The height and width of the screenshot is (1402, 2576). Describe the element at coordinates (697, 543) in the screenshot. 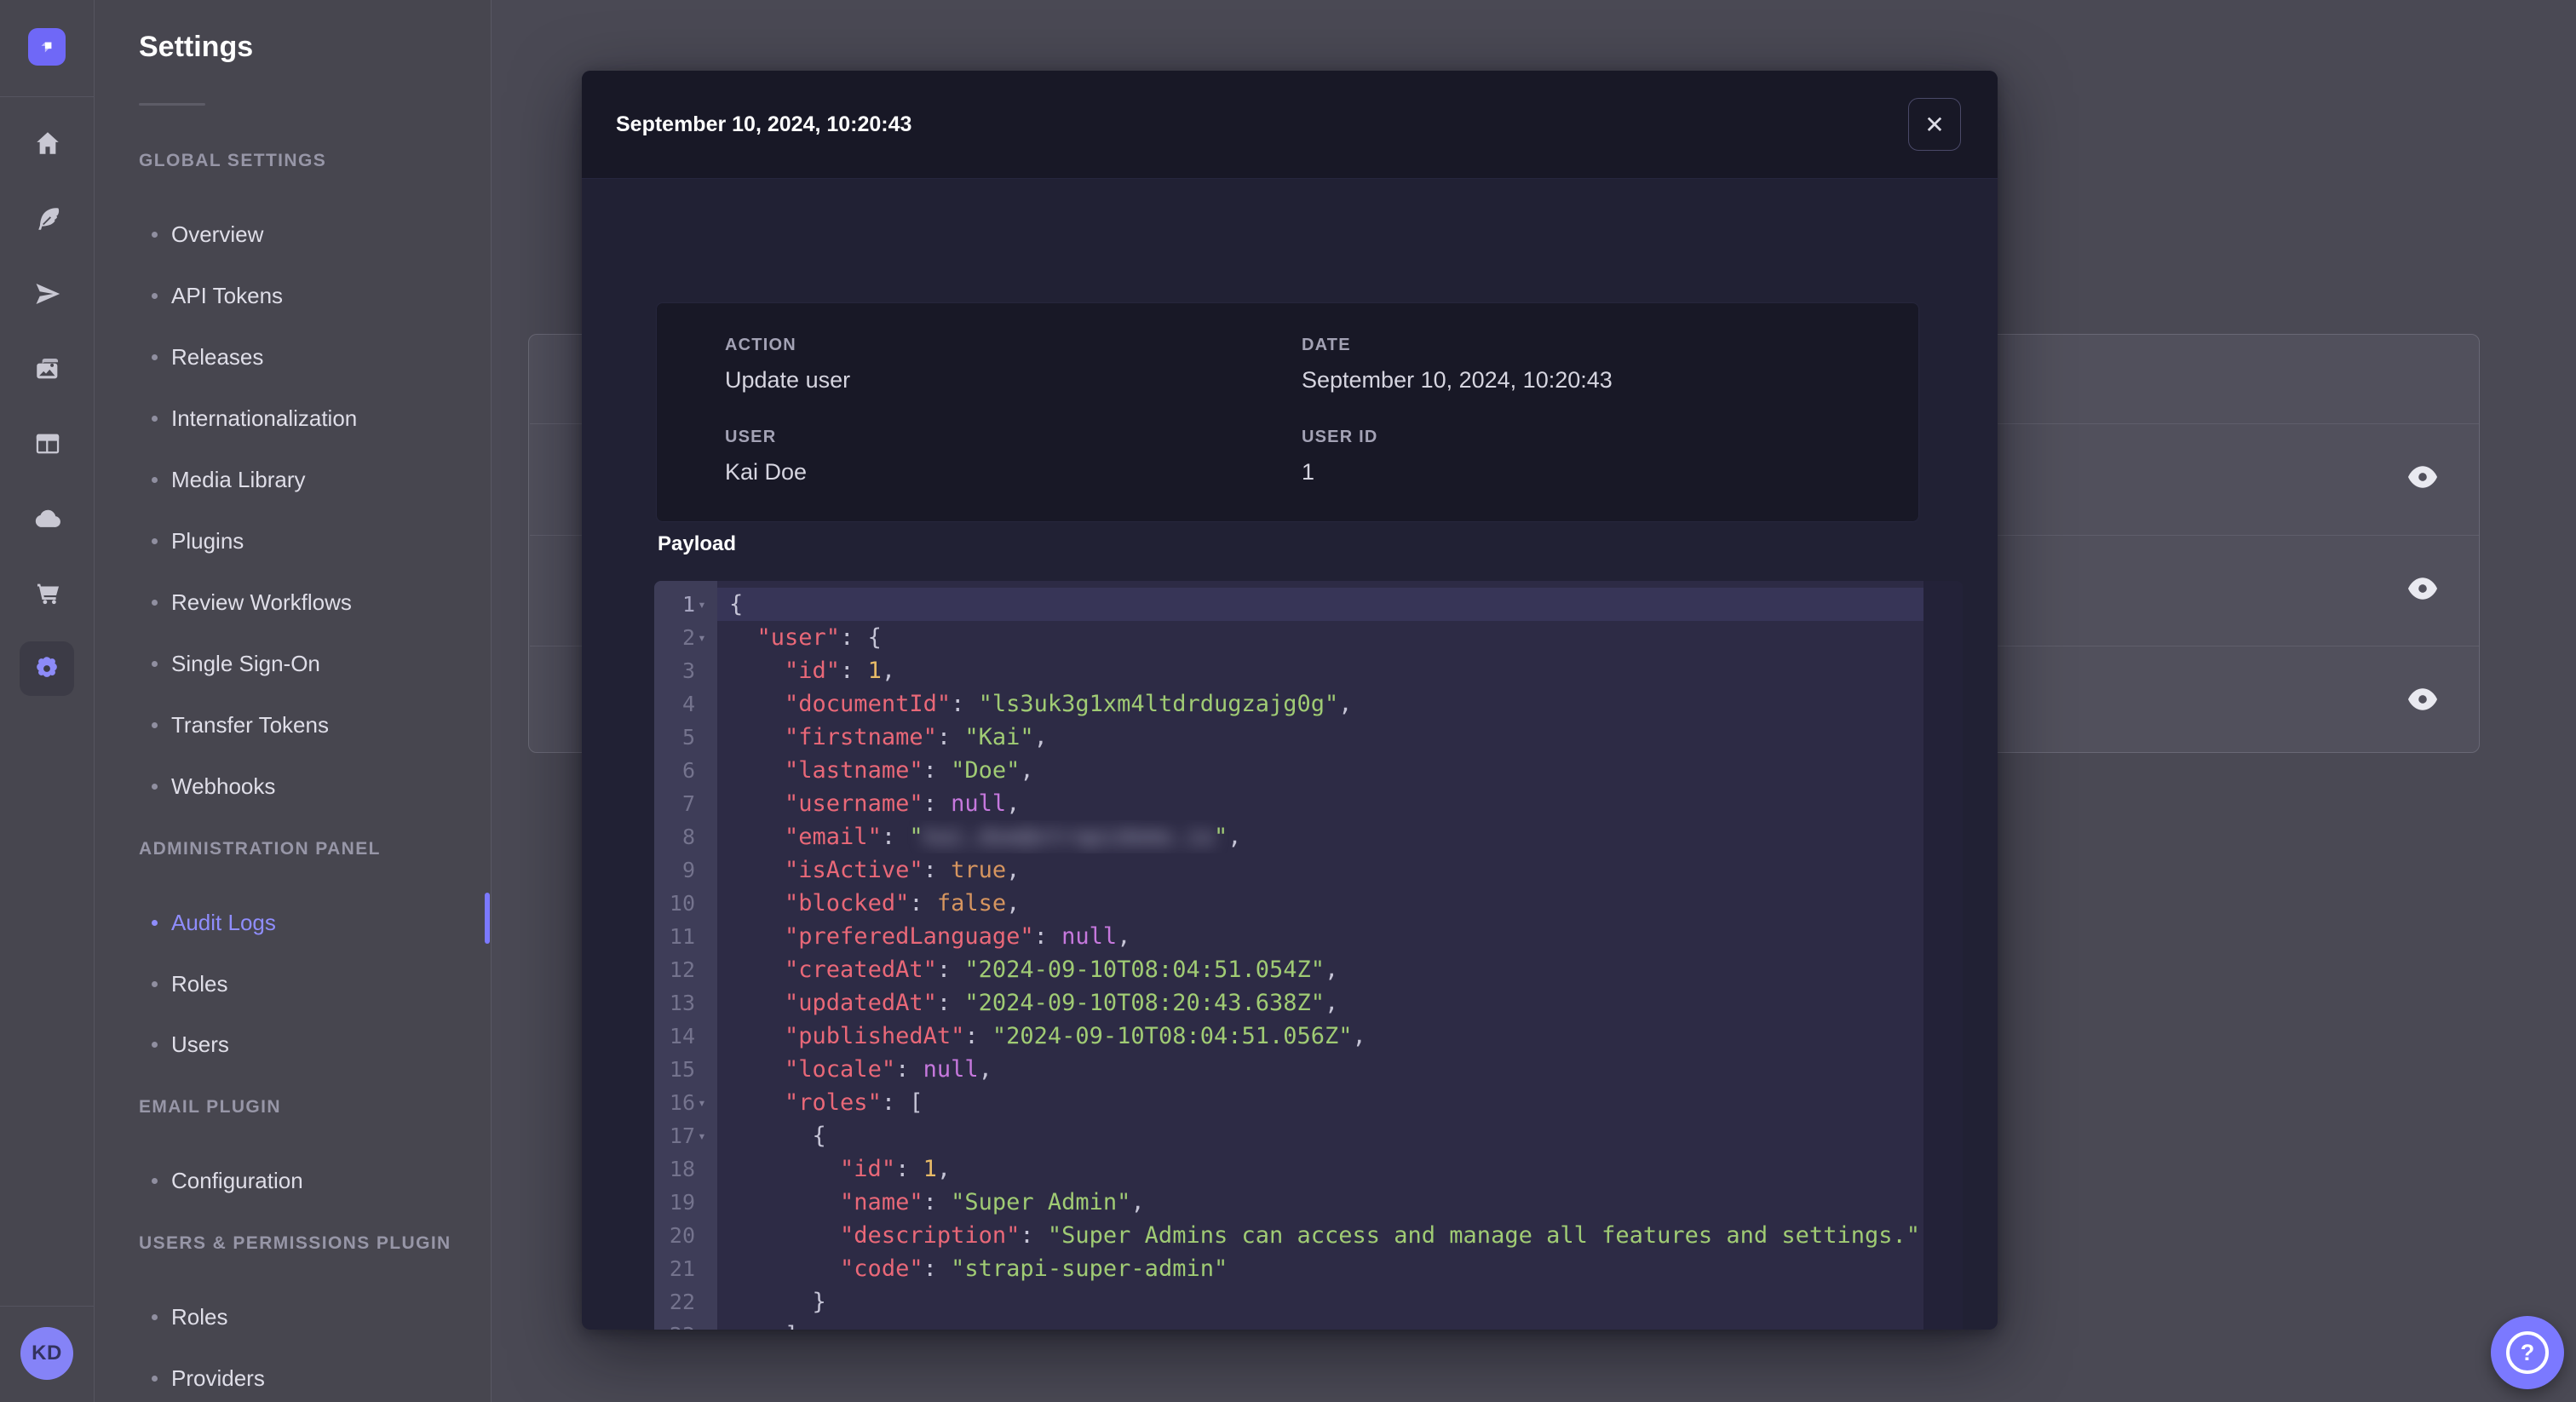

I see `payload-label: Payload` at that location.